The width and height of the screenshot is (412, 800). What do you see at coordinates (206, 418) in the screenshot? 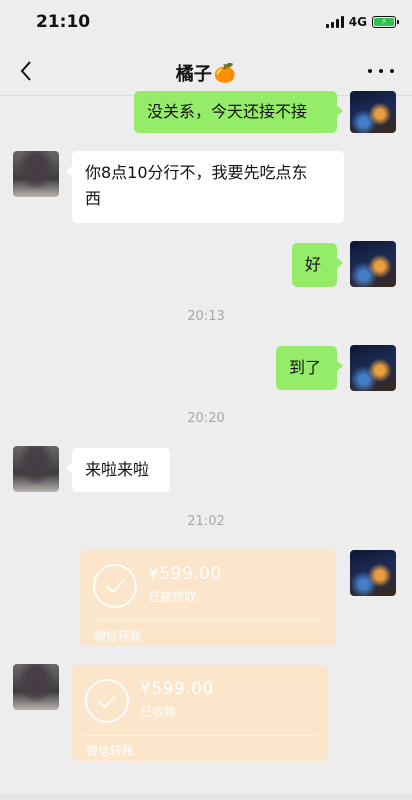
I see `timestamp: 20:20` at bounding box center [206, 418].